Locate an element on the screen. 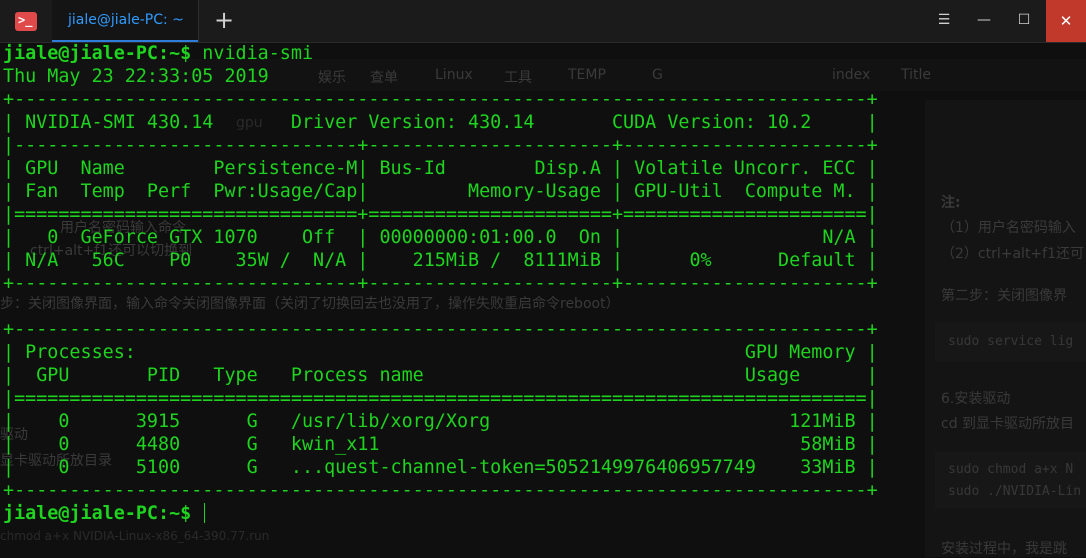 This screenshot has height=558, width=1086. terminal-app-icon: >_ is located at coordinates (26, 21).